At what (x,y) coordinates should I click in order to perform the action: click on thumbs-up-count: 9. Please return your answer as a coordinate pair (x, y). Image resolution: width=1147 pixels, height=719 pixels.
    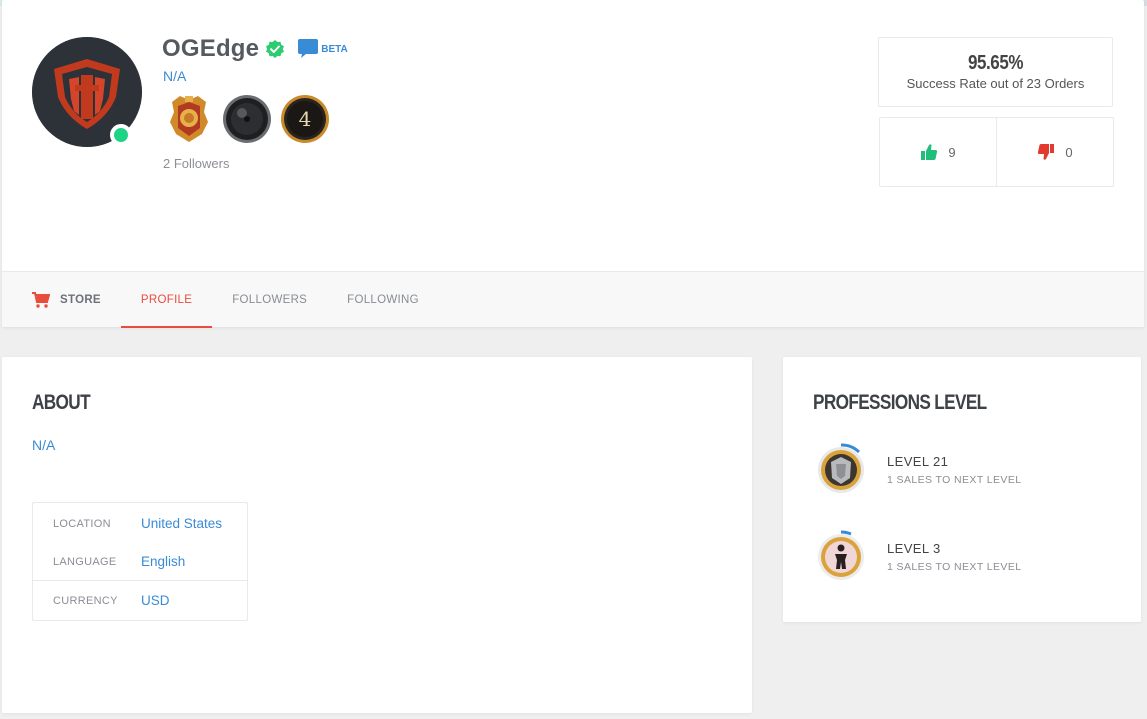
    Looking at the image, I should click on (938, 152).